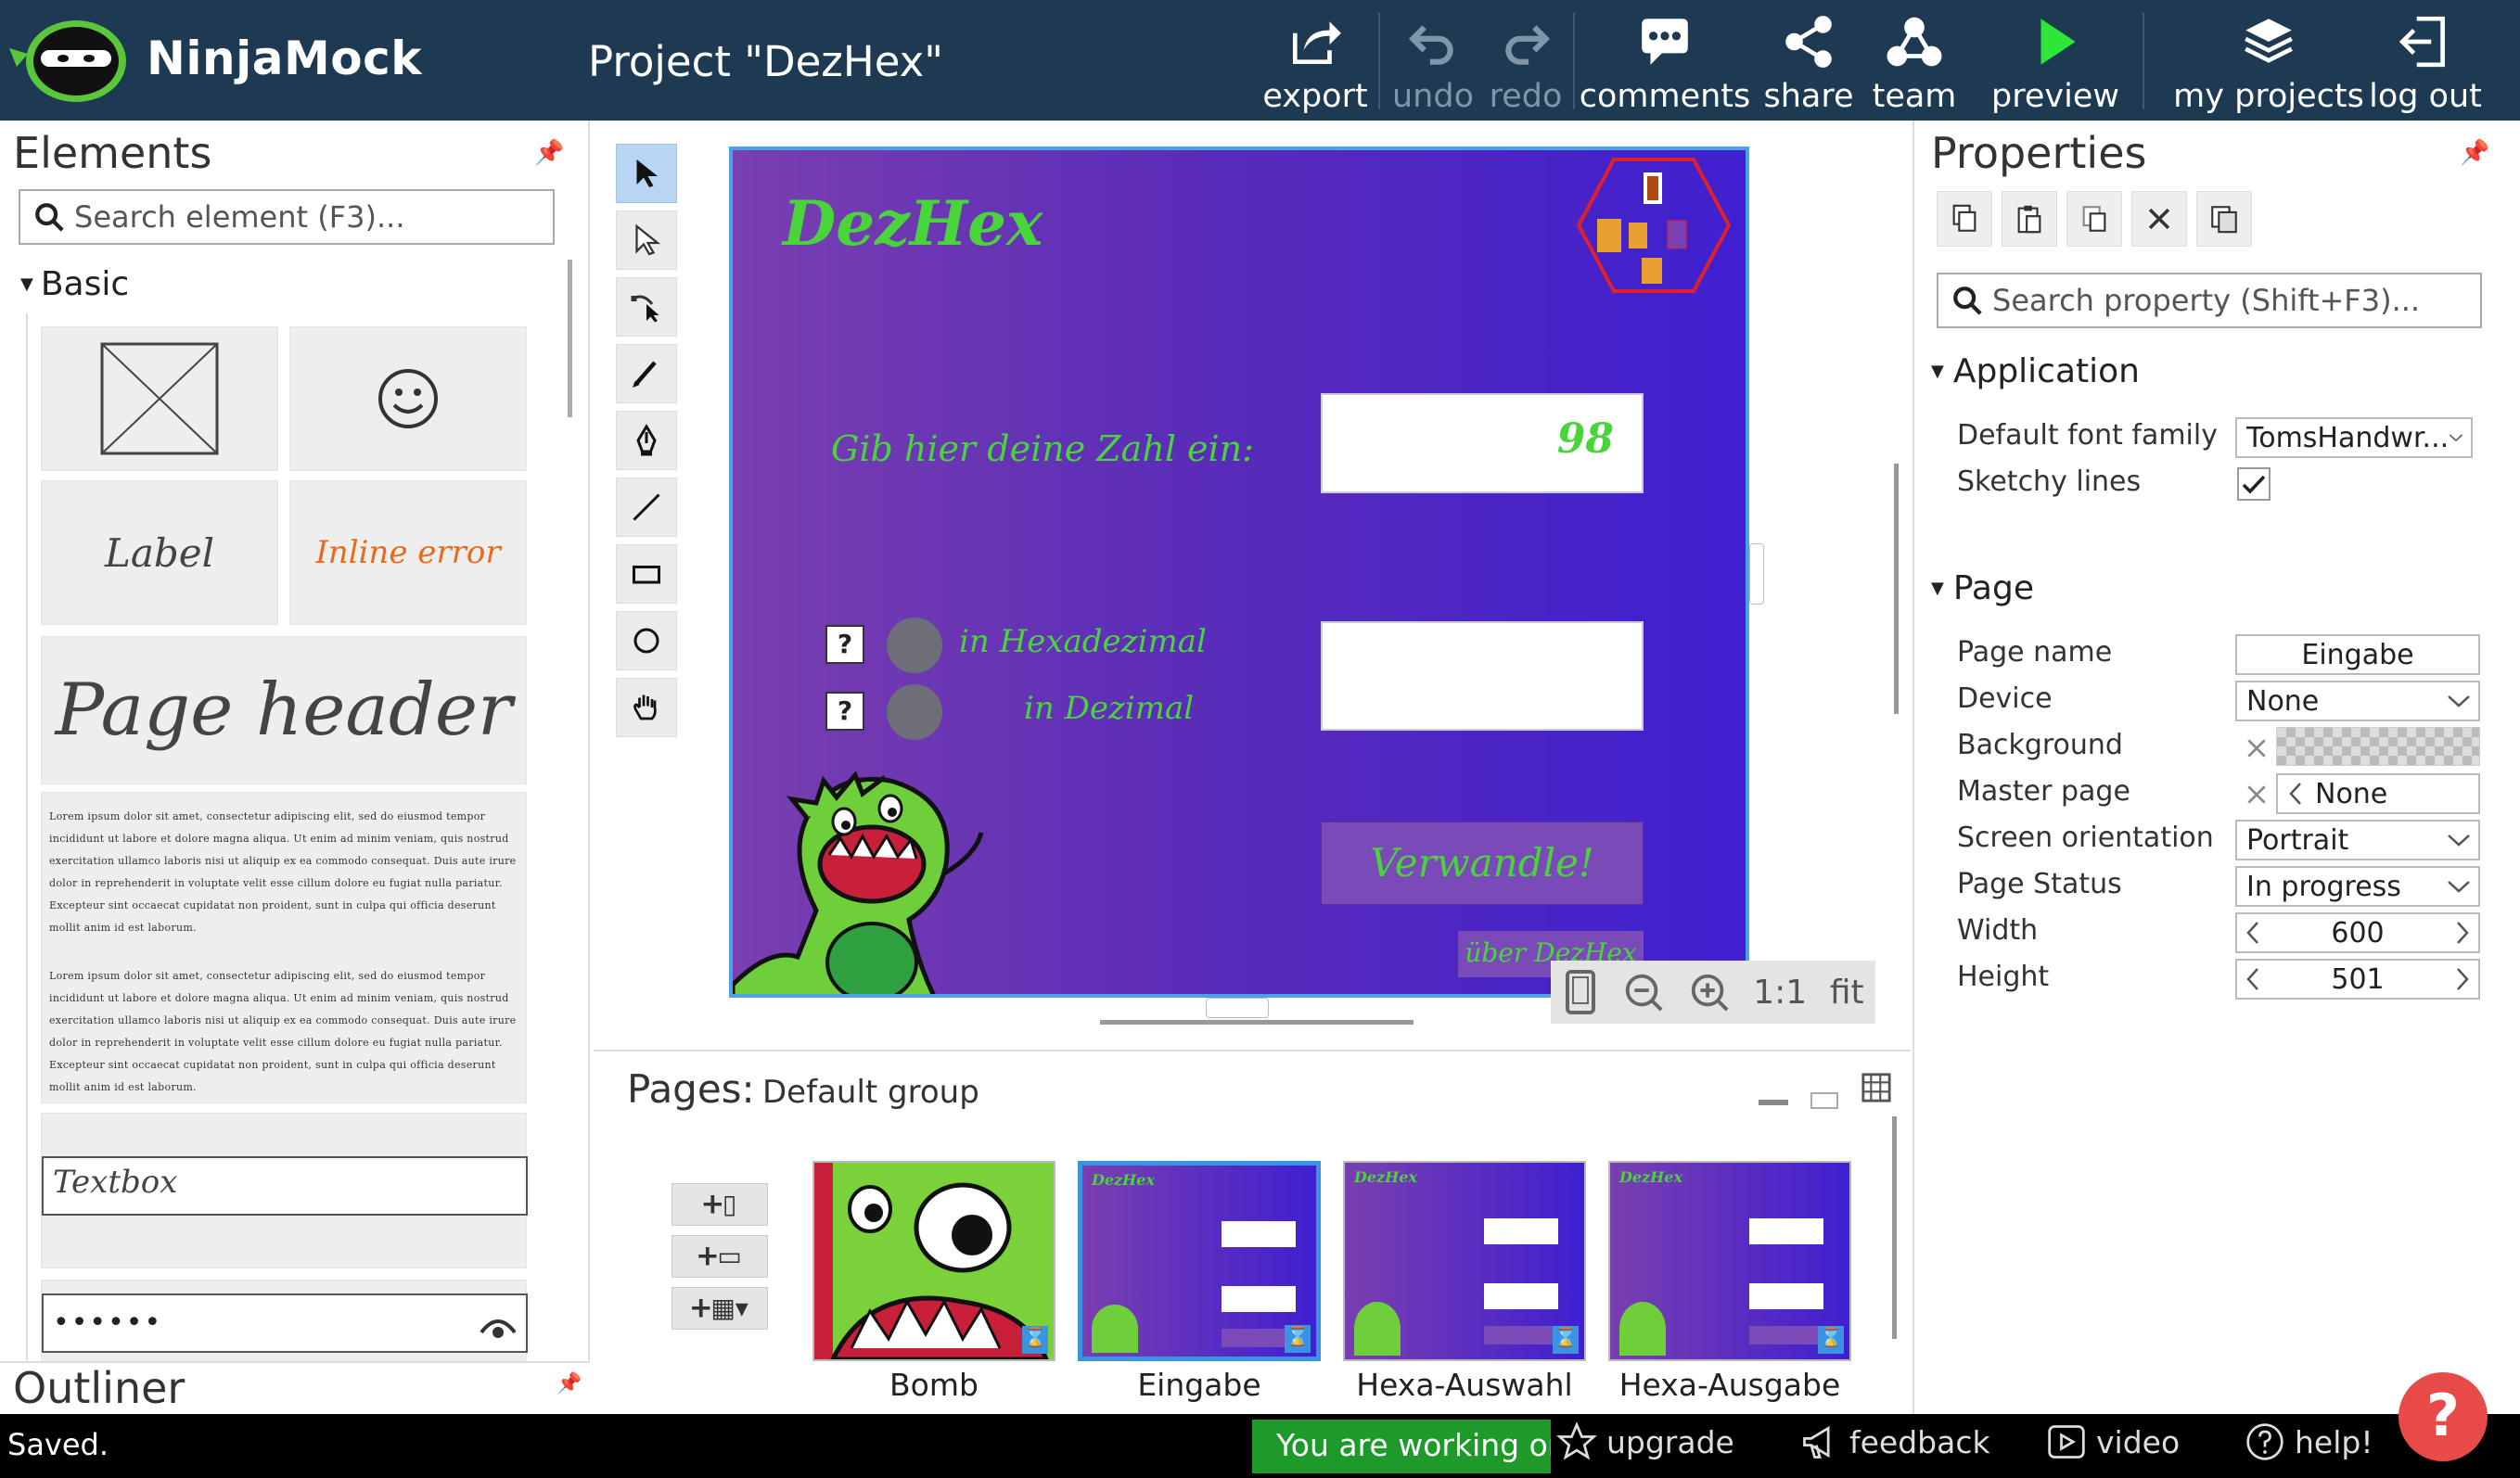 The image size is (2520, 1478). I want to click on redo-button: redo, so click(1525, 62).